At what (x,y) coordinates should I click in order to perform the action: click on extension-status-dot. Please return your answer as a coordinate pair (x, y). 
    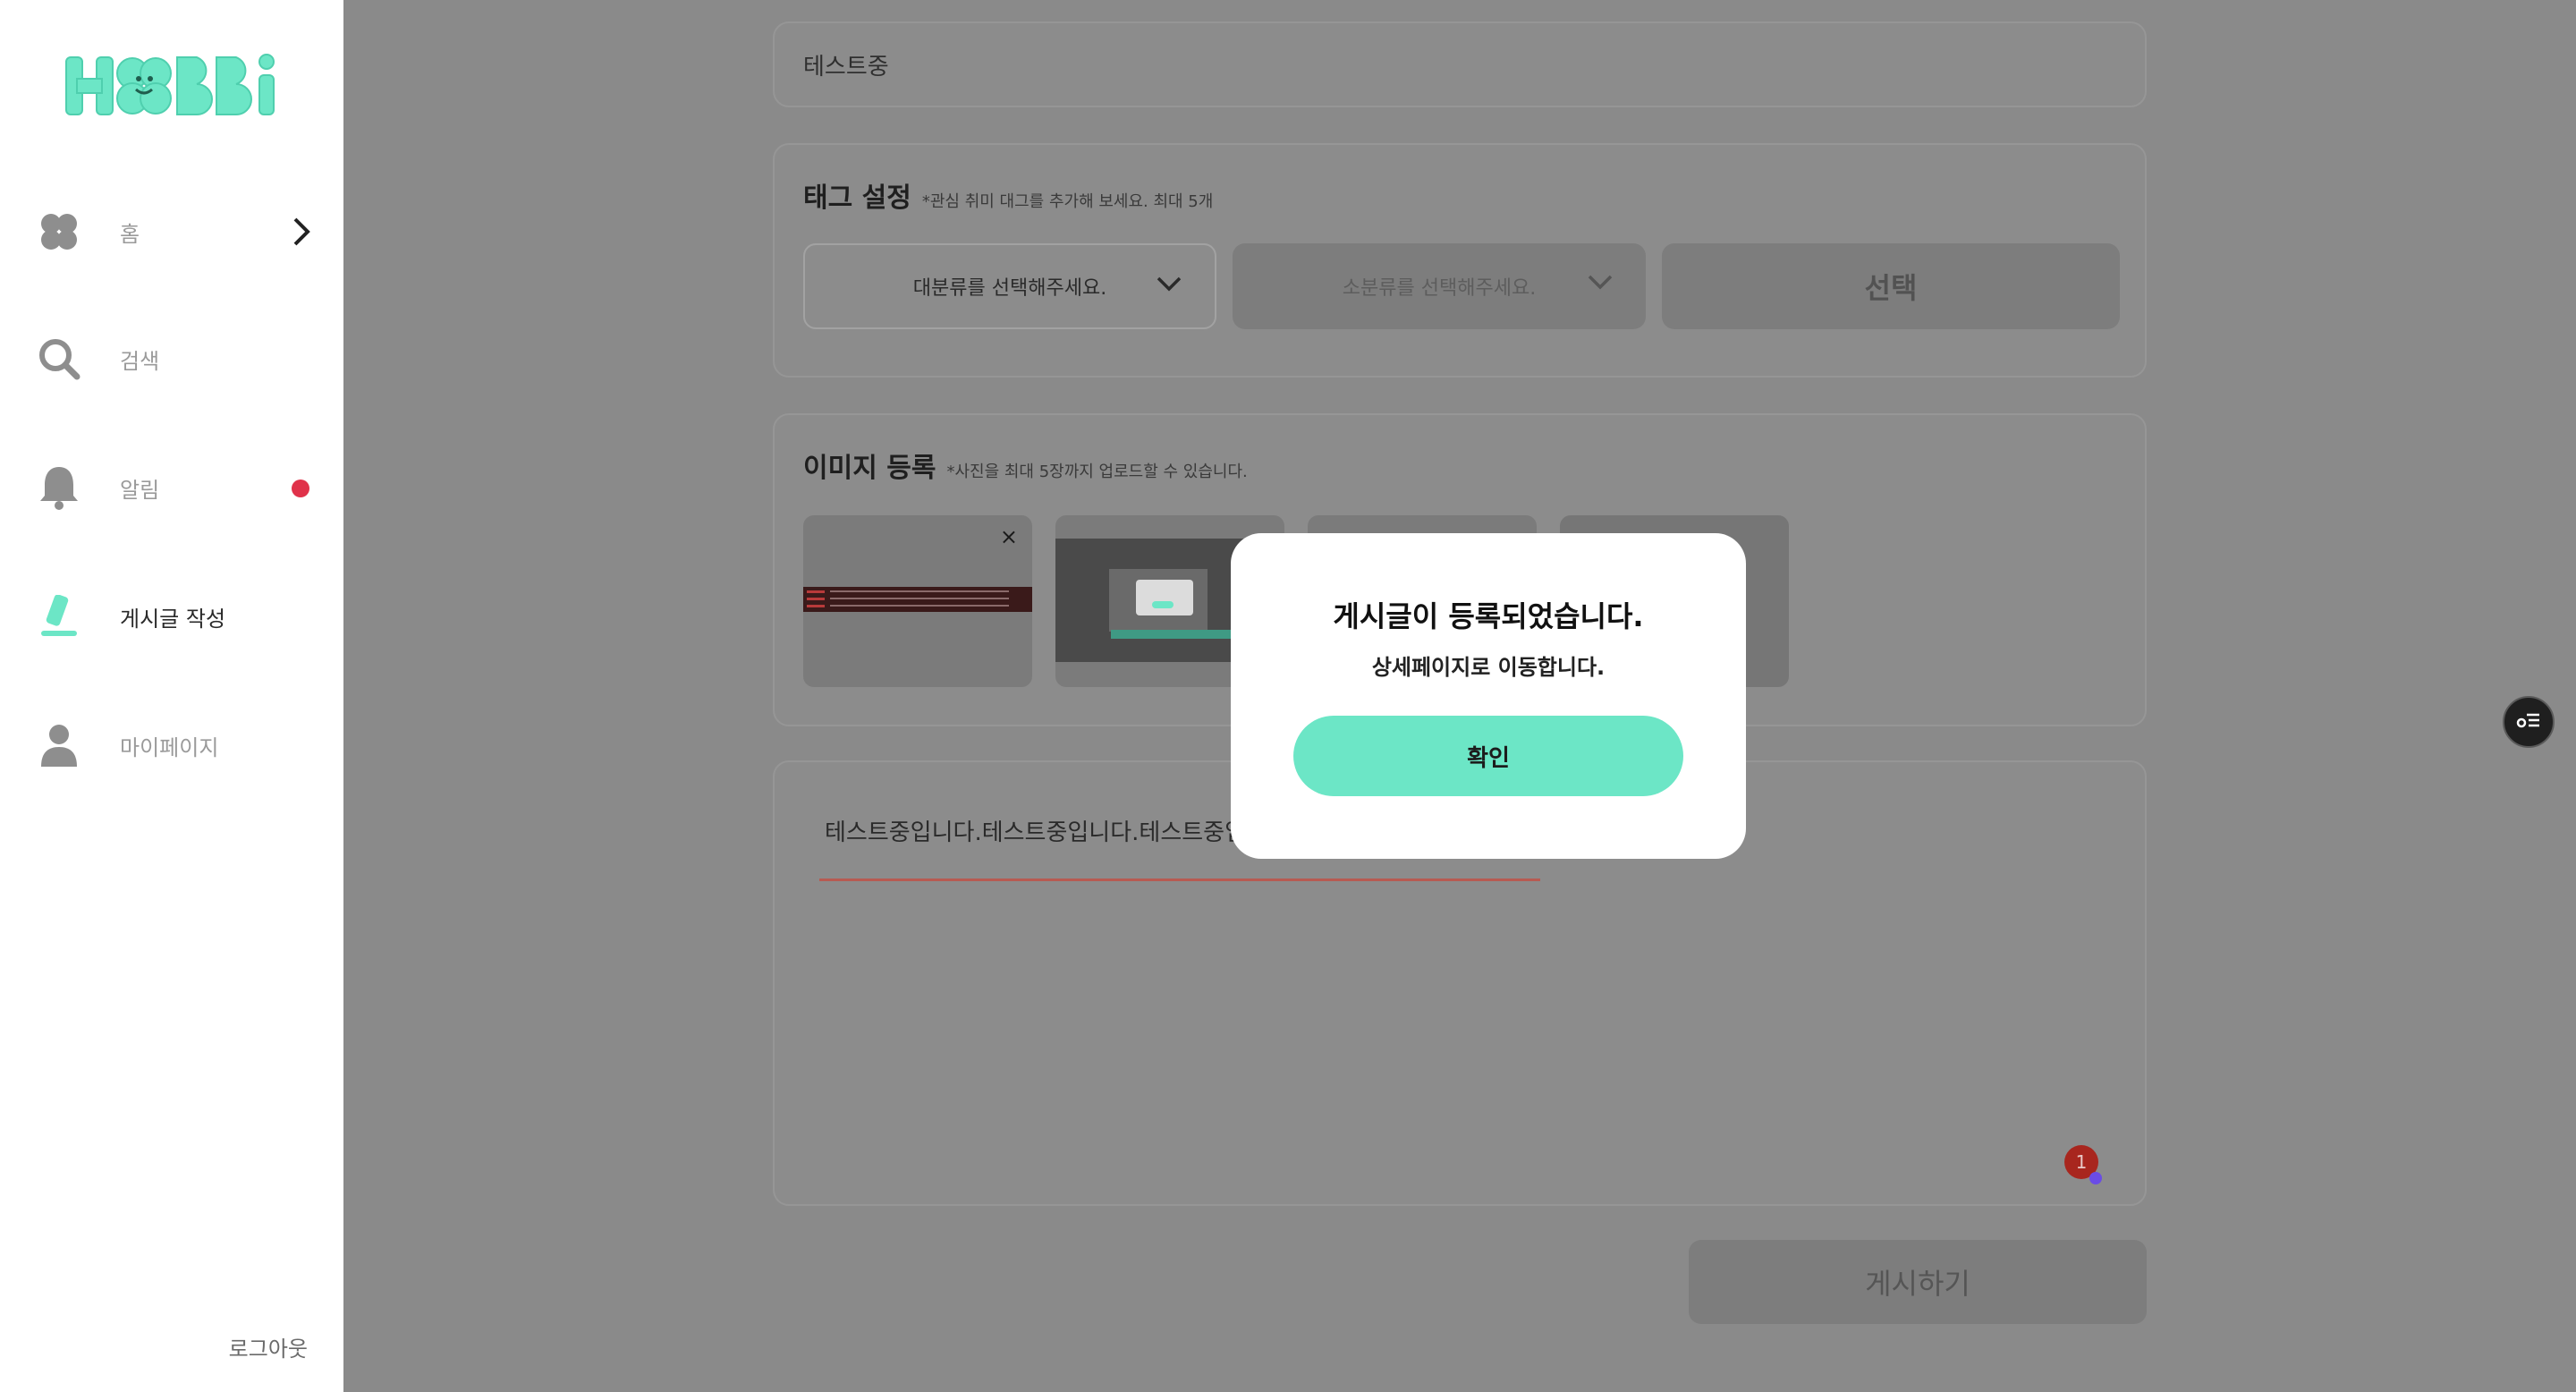
    Looking at the image, I should click on (2095, 1178).